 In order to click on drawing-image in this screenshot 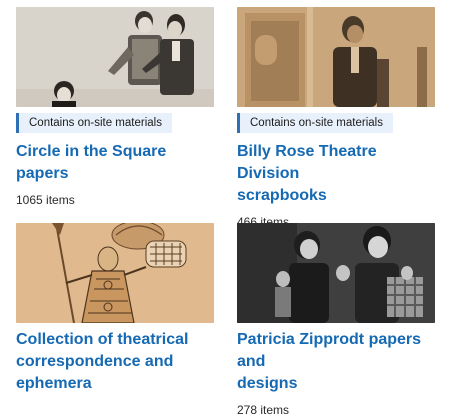, I will do `click(115, 273)`.